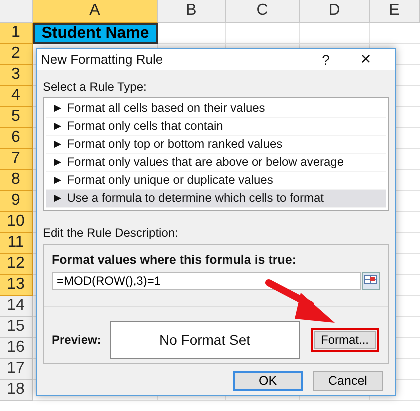  I want to click on row-header: 3, so click(16, 75).